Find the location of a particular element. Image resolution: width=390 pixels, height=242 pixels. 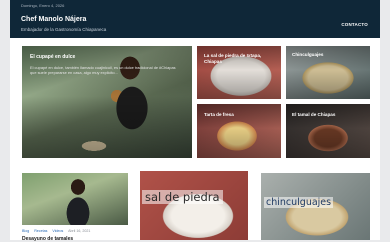

post-date: Abril 16, 2021 is located at coordinates (79, 231).